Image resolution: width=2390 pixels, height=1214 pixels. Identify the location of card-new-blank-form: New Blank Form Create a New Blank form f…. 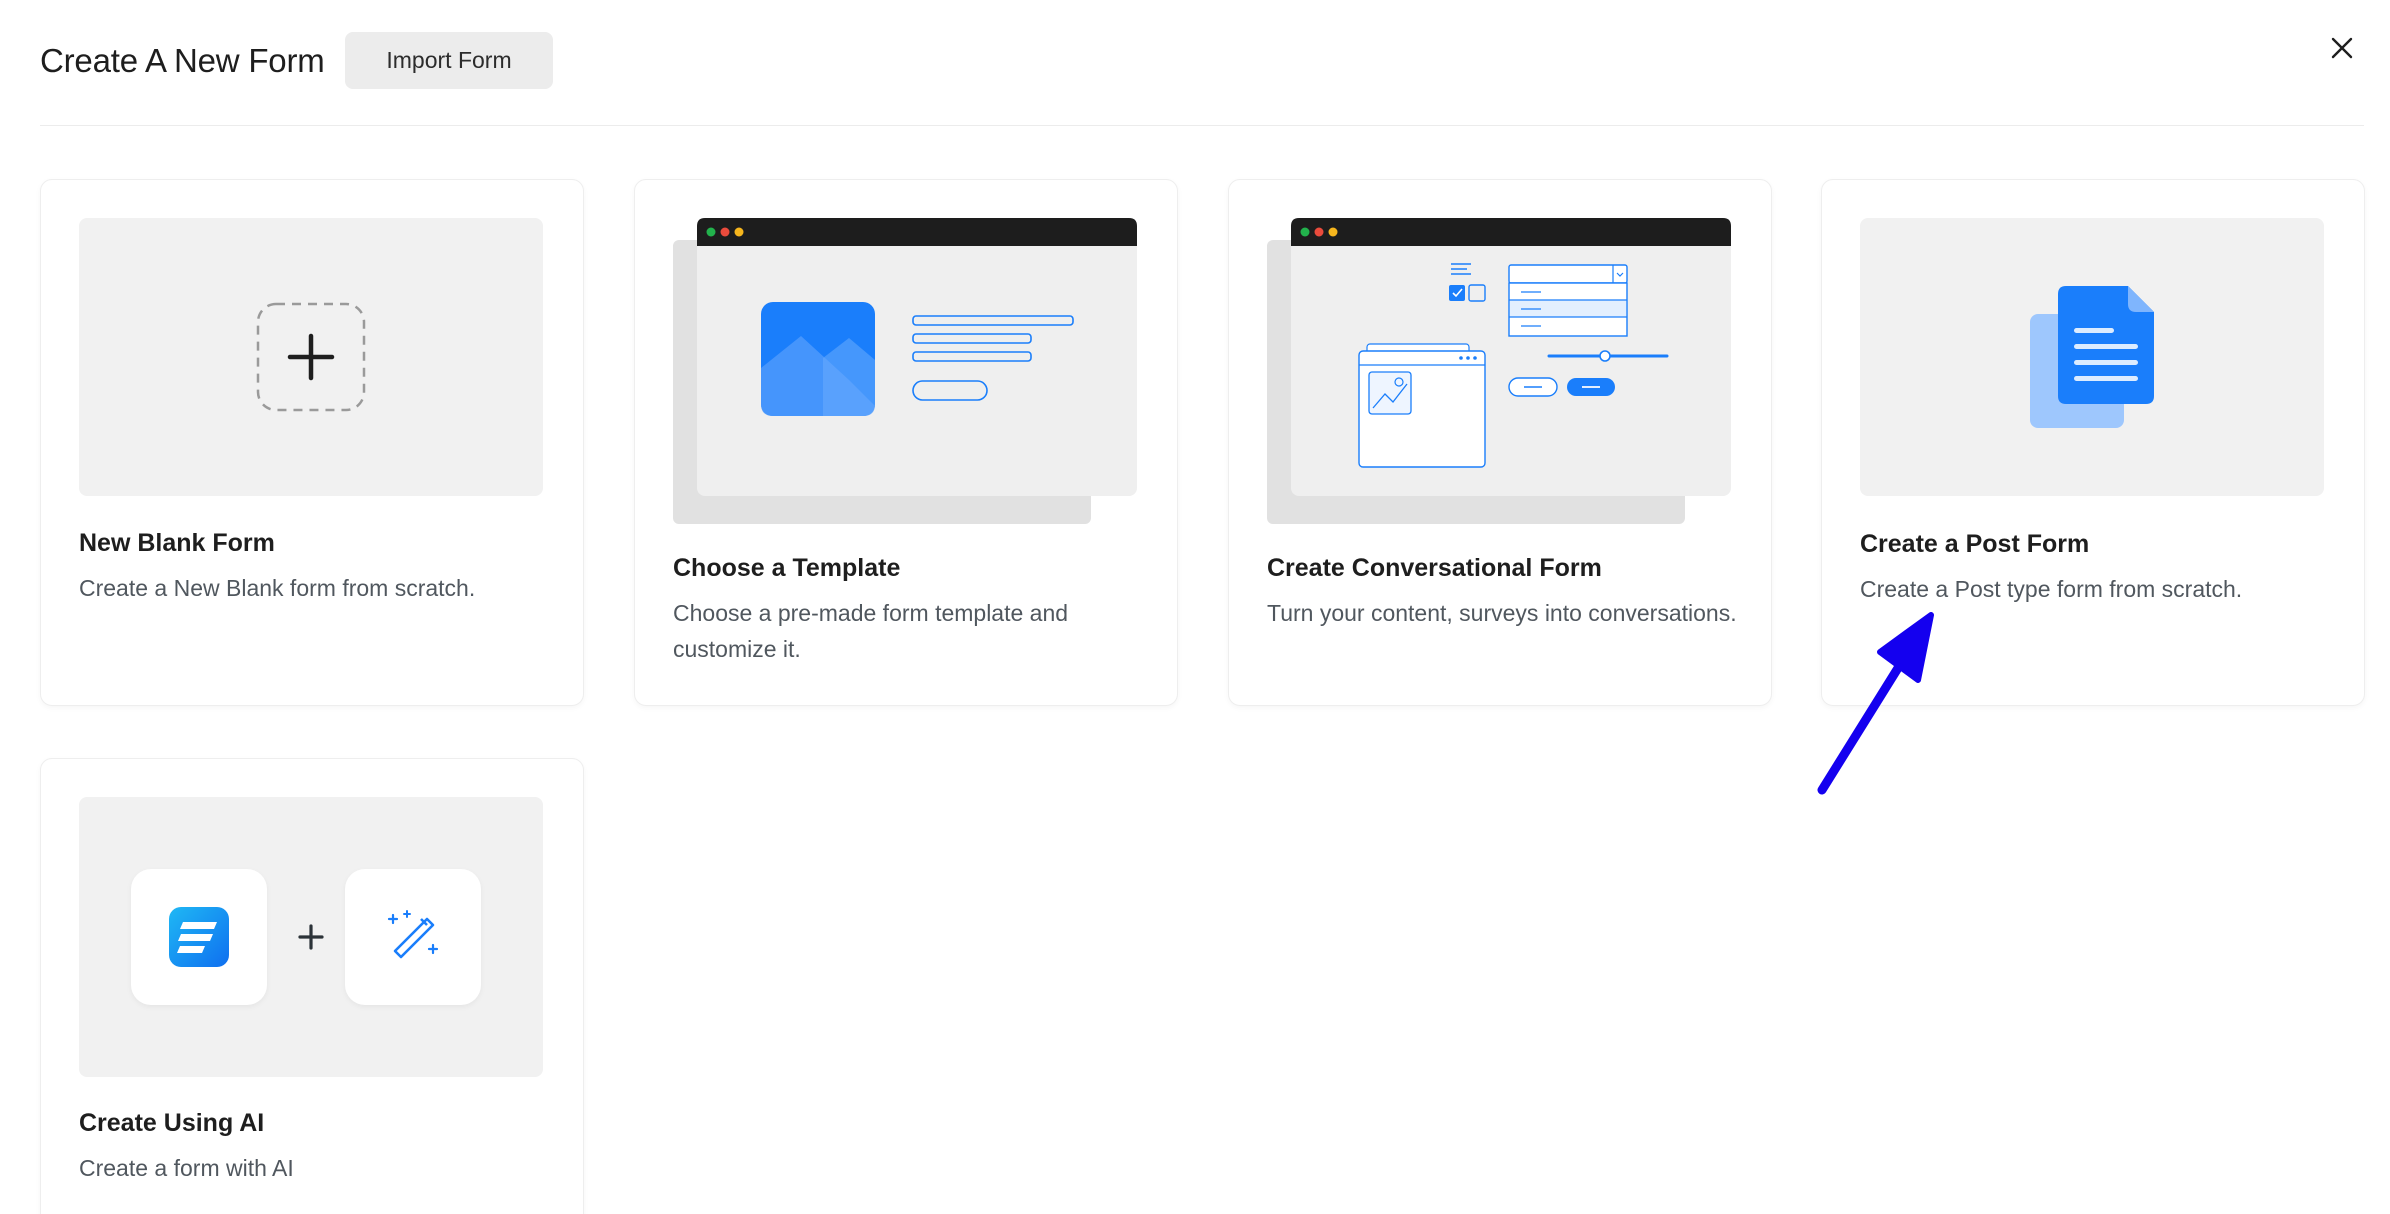
(312, 442).